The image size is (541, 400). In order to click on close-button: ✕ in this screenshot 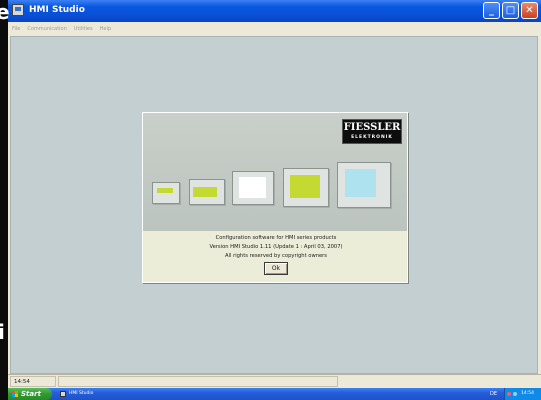, I will do `click(529, 10)`.